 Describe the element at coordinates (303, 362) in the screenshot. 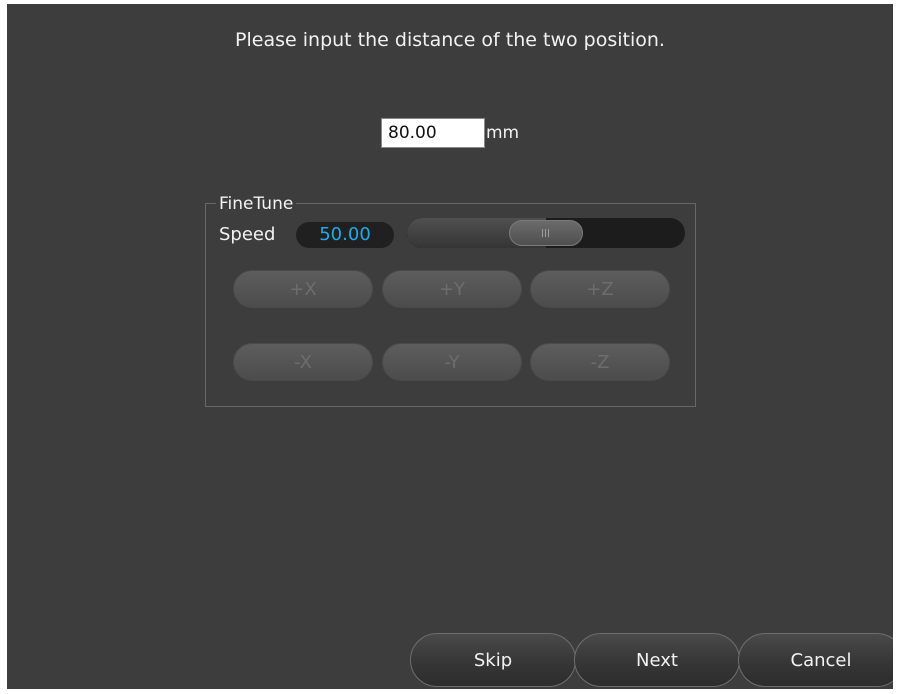

I see `jog-minus-x-button: -X` at that location.